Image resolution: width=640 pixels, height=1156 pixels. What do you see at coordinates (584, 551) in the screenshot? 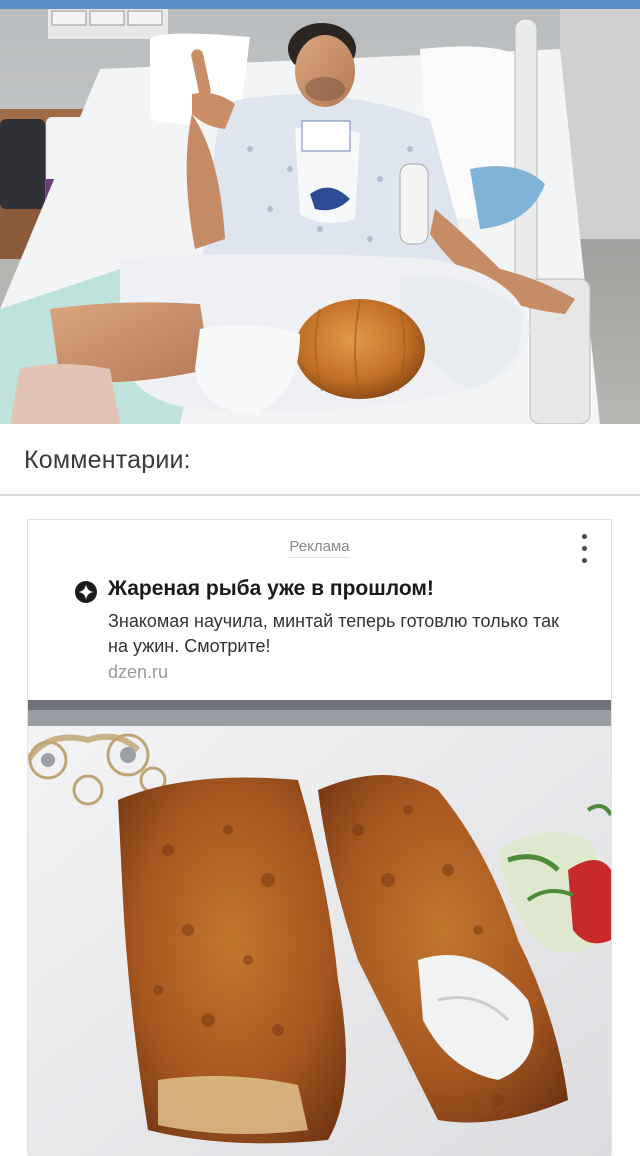
I see `more-vertical-icon` at bounding box center [584, 551].